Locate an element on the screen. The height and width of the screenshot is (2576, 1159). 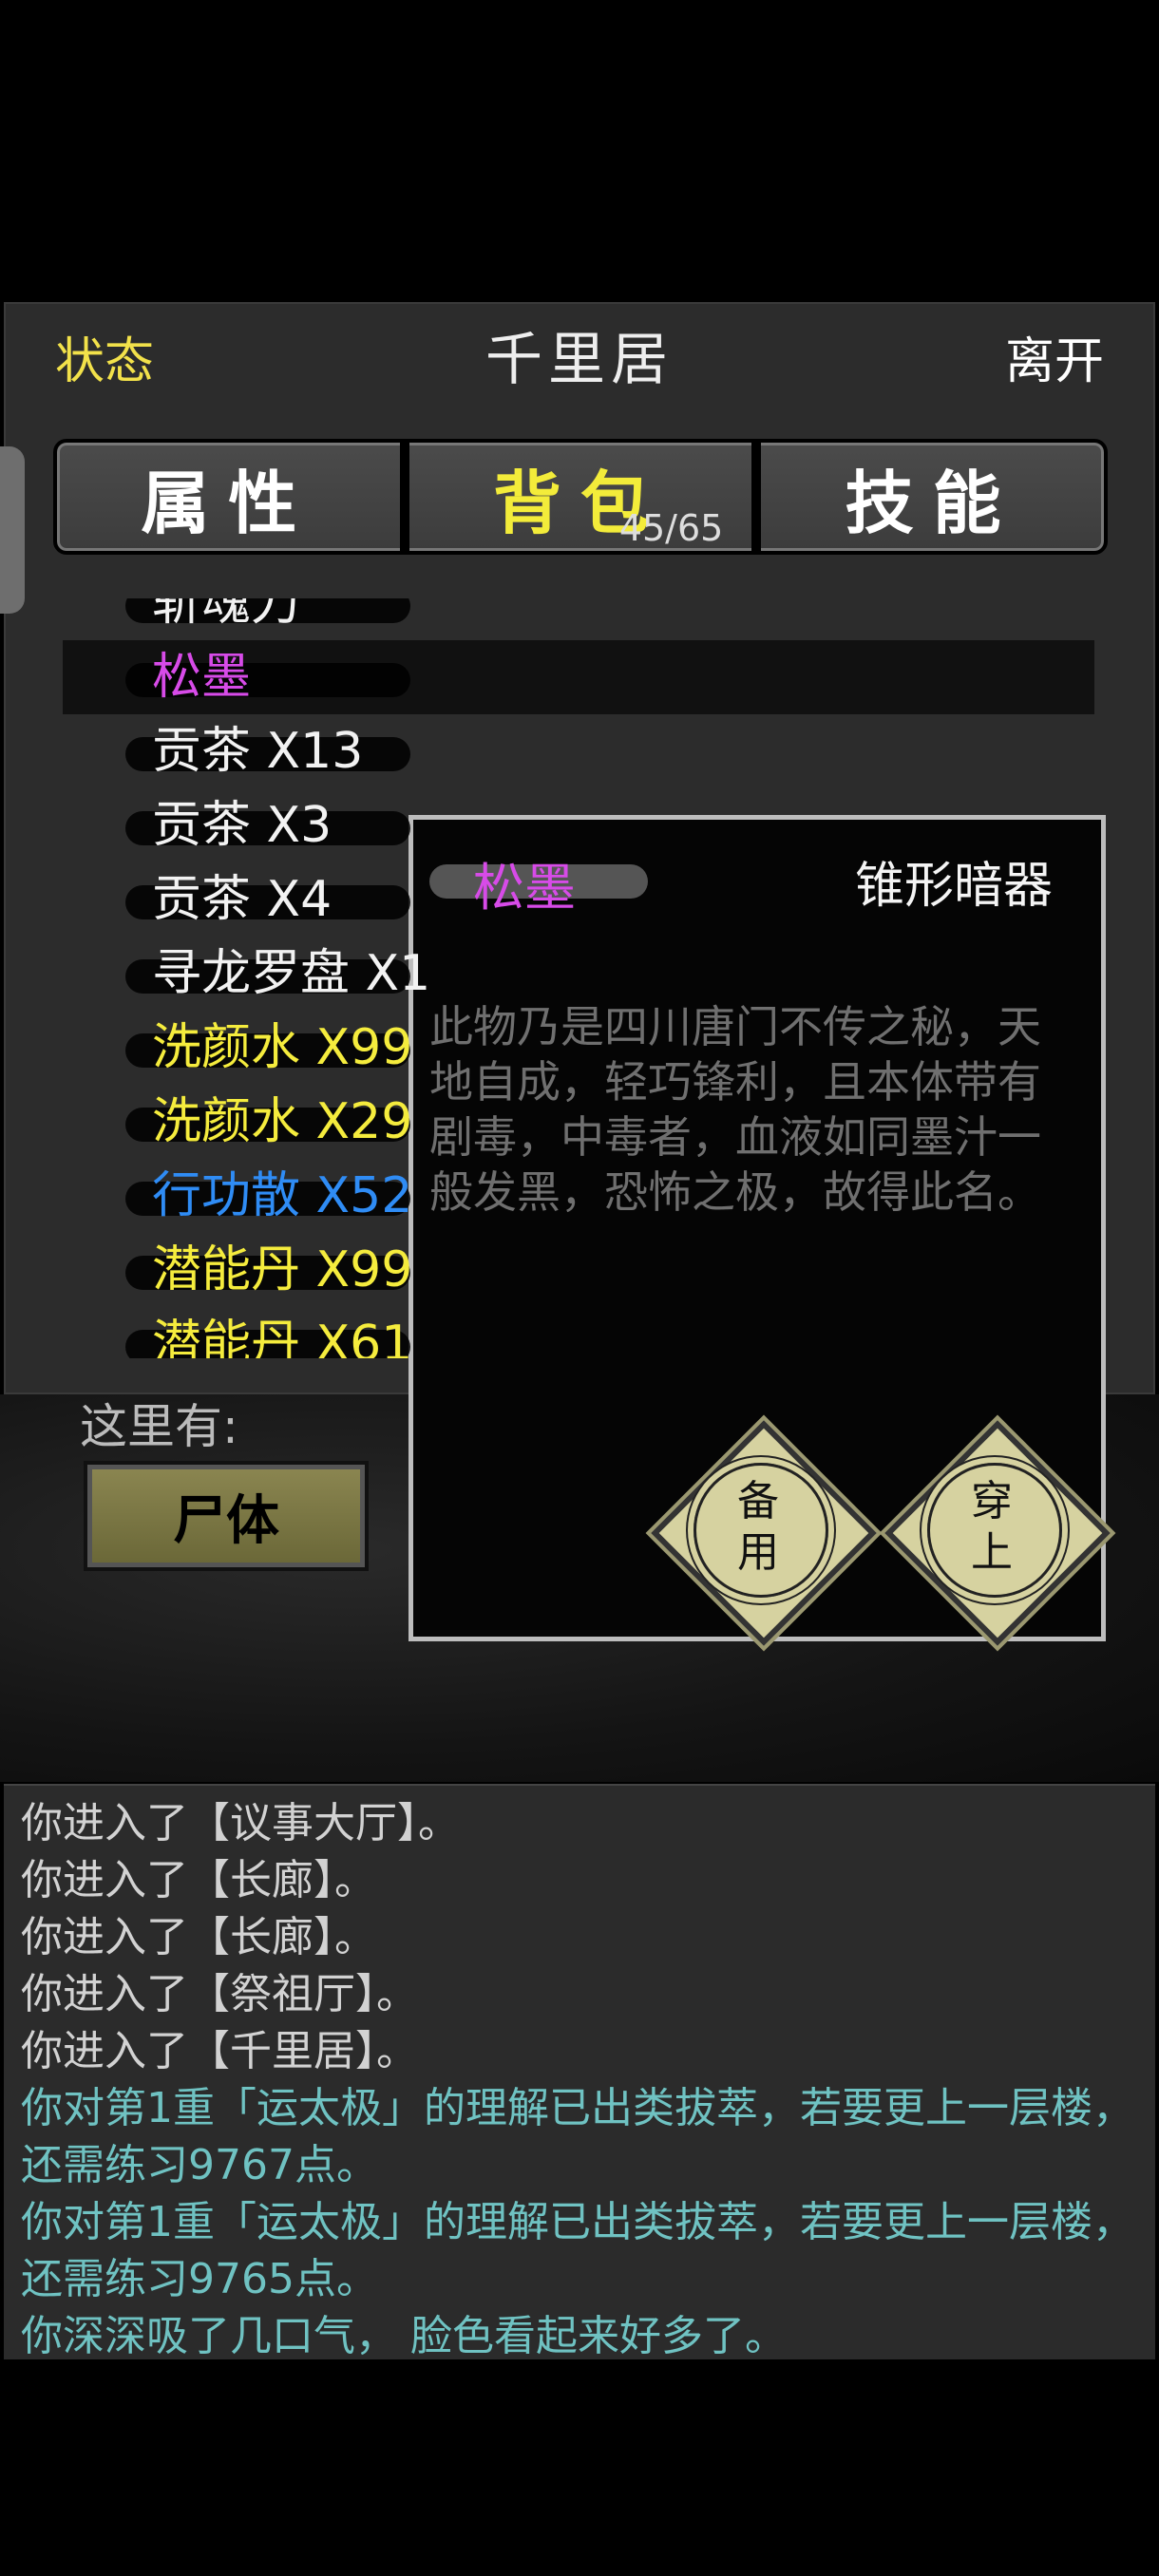
wear-button: 穿上 is located at coordinates (997, 1533).